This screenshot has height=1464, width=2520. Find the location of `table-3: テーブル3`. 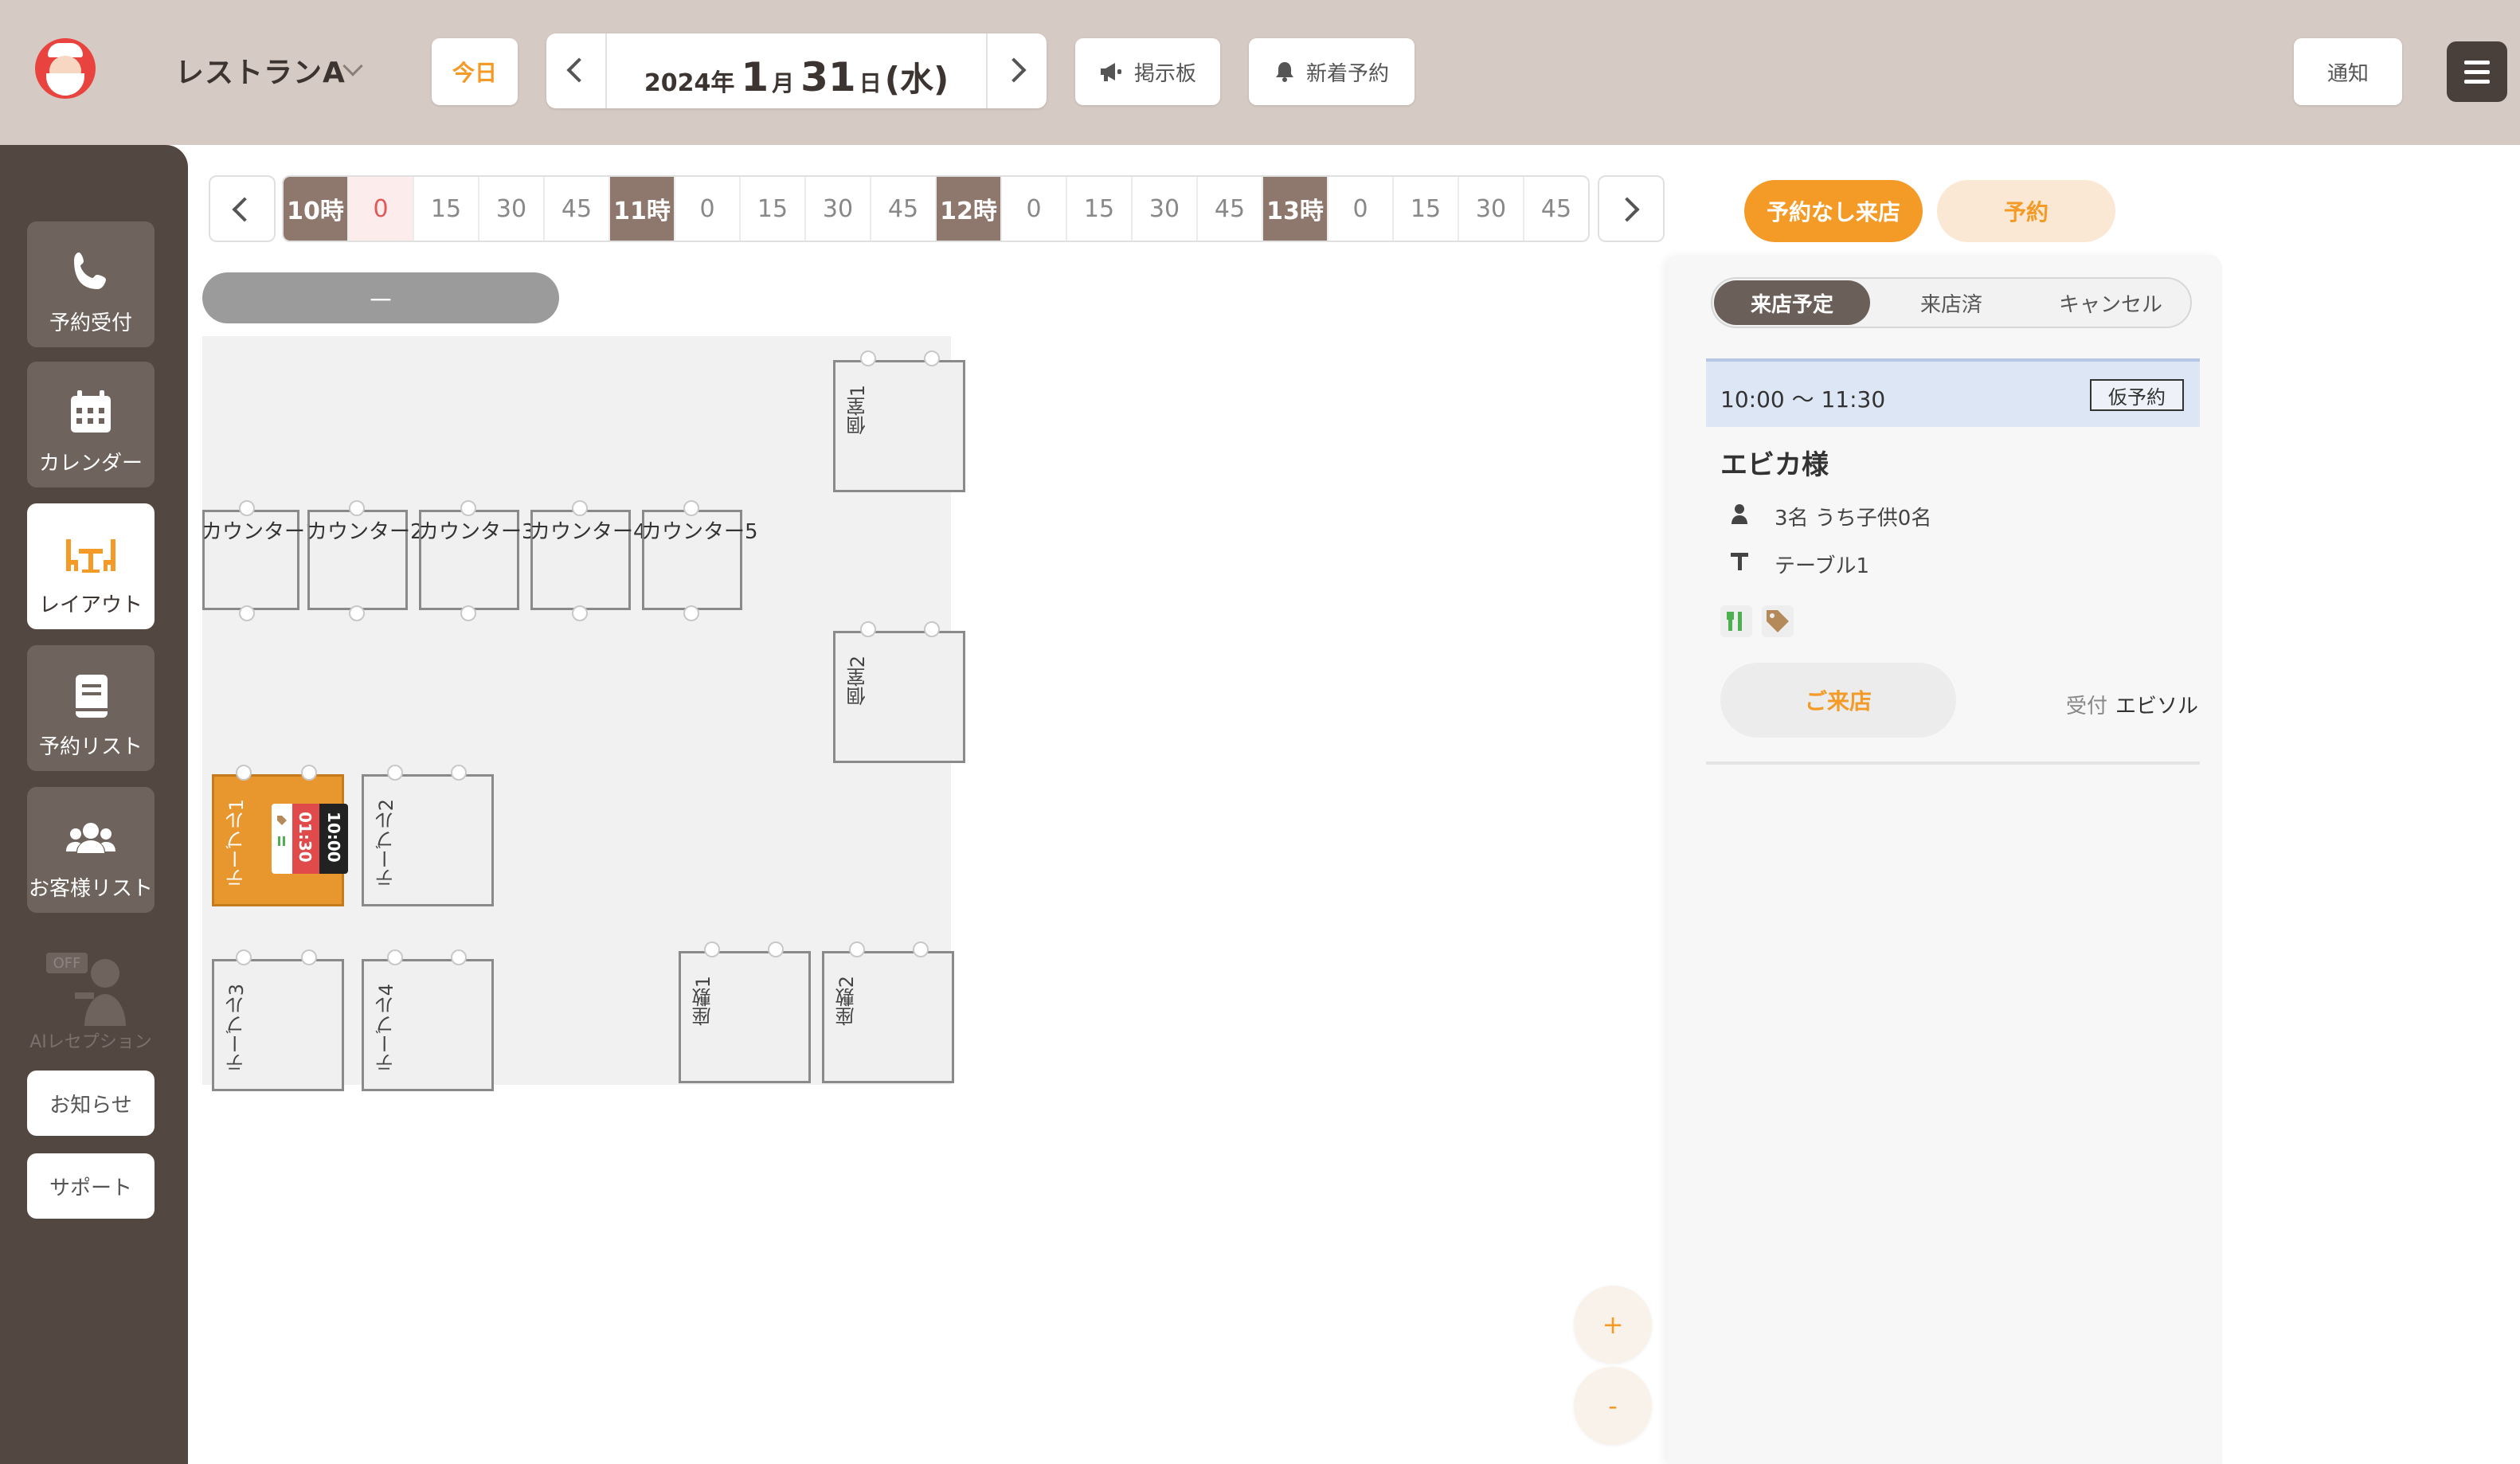

table-3: テーブル3 is located at coordinates (278, 1025).